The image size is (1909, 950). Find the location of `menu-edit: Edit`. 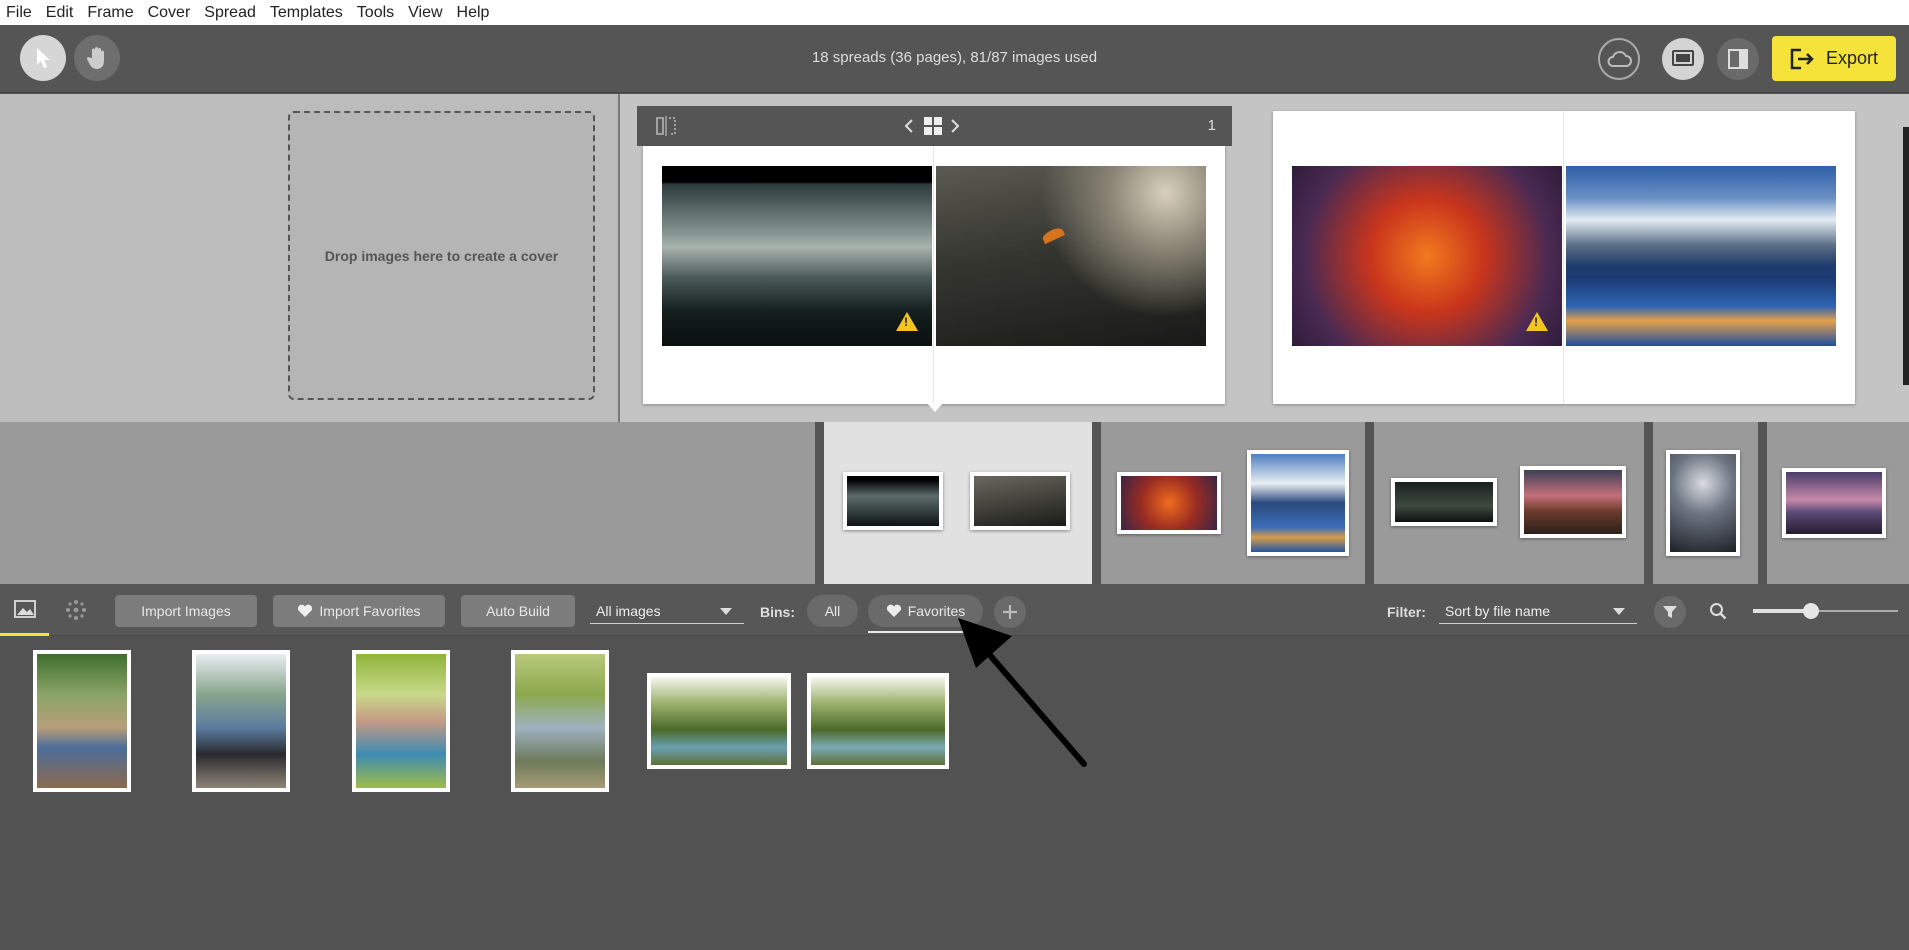

menu-edit: Edit is located at coordinates (60, 13).